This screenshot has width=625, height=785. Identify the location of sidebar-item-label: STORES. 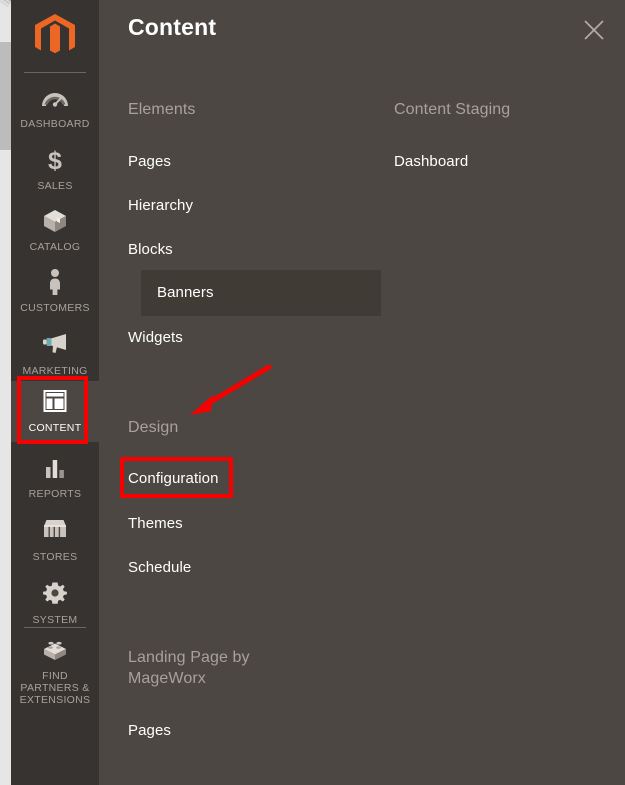
(55, 557).